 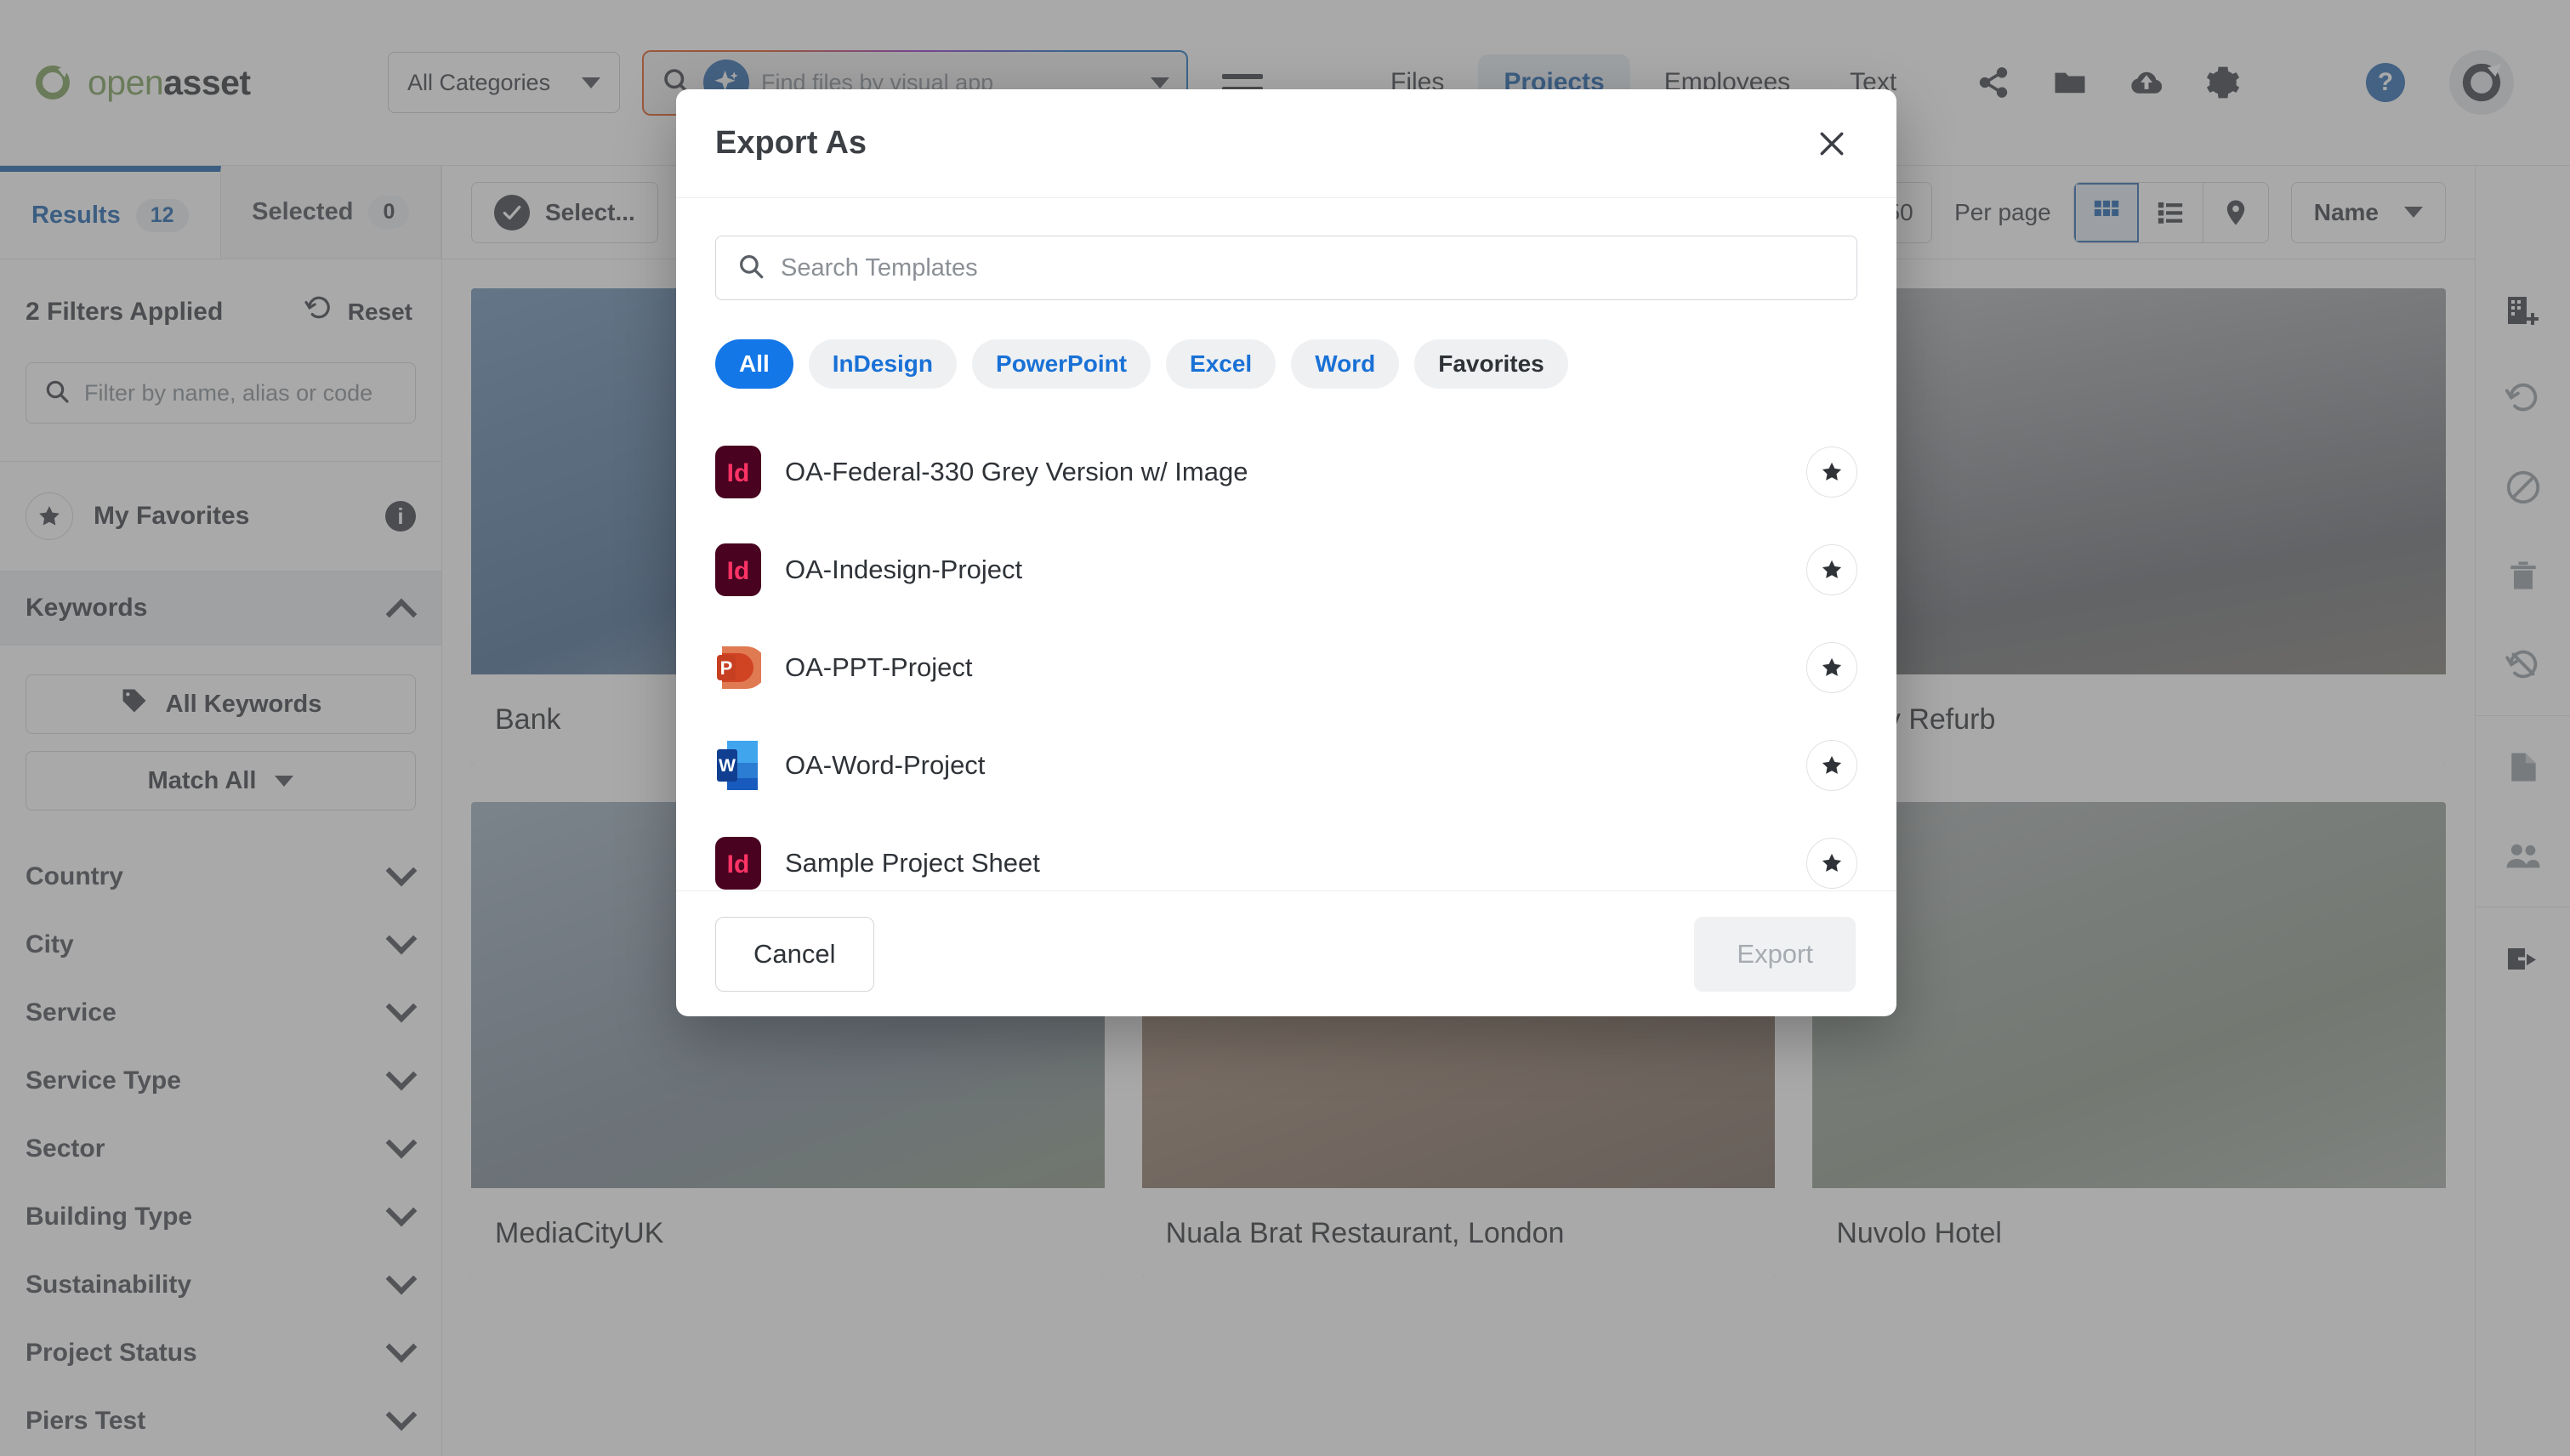 What do you see at coordinates (883, 364) in the screenshot?
I see `chip-indesign: InDesign` at bounding box center [883, 364].